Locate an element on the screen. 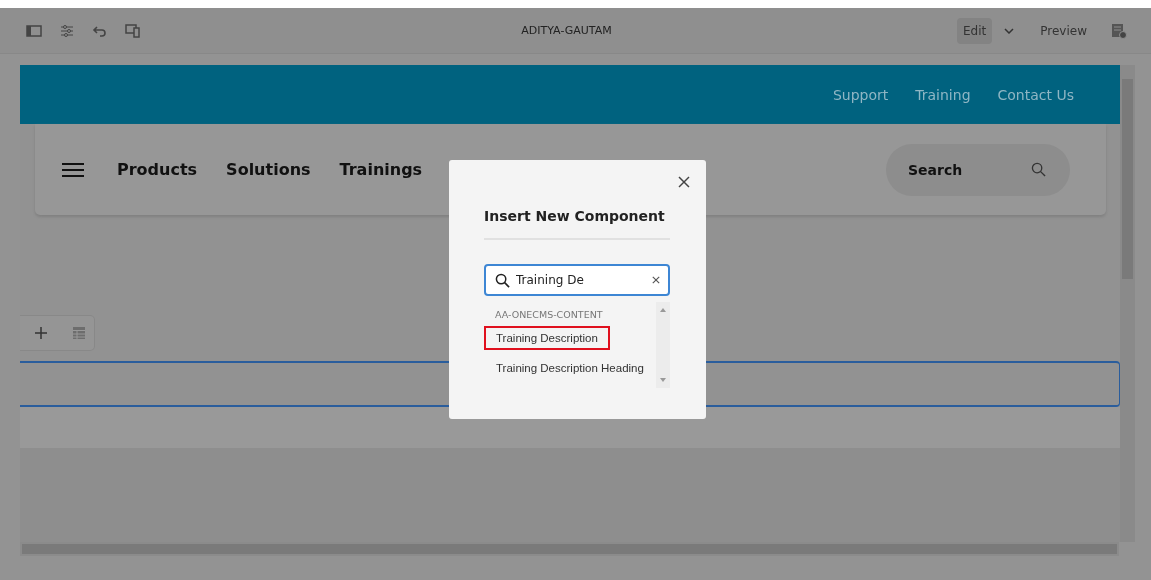 This screenshot has width=1151, height=580. clear-icon is located at coordinates (656, 280).